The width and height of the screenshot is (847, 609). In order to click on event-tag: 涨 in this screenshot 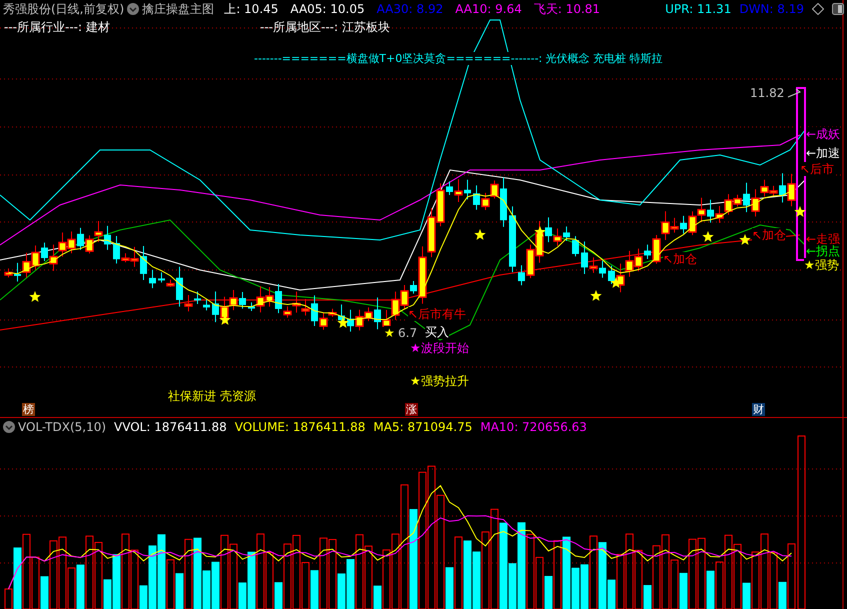, I will do `click(411, 409)`.